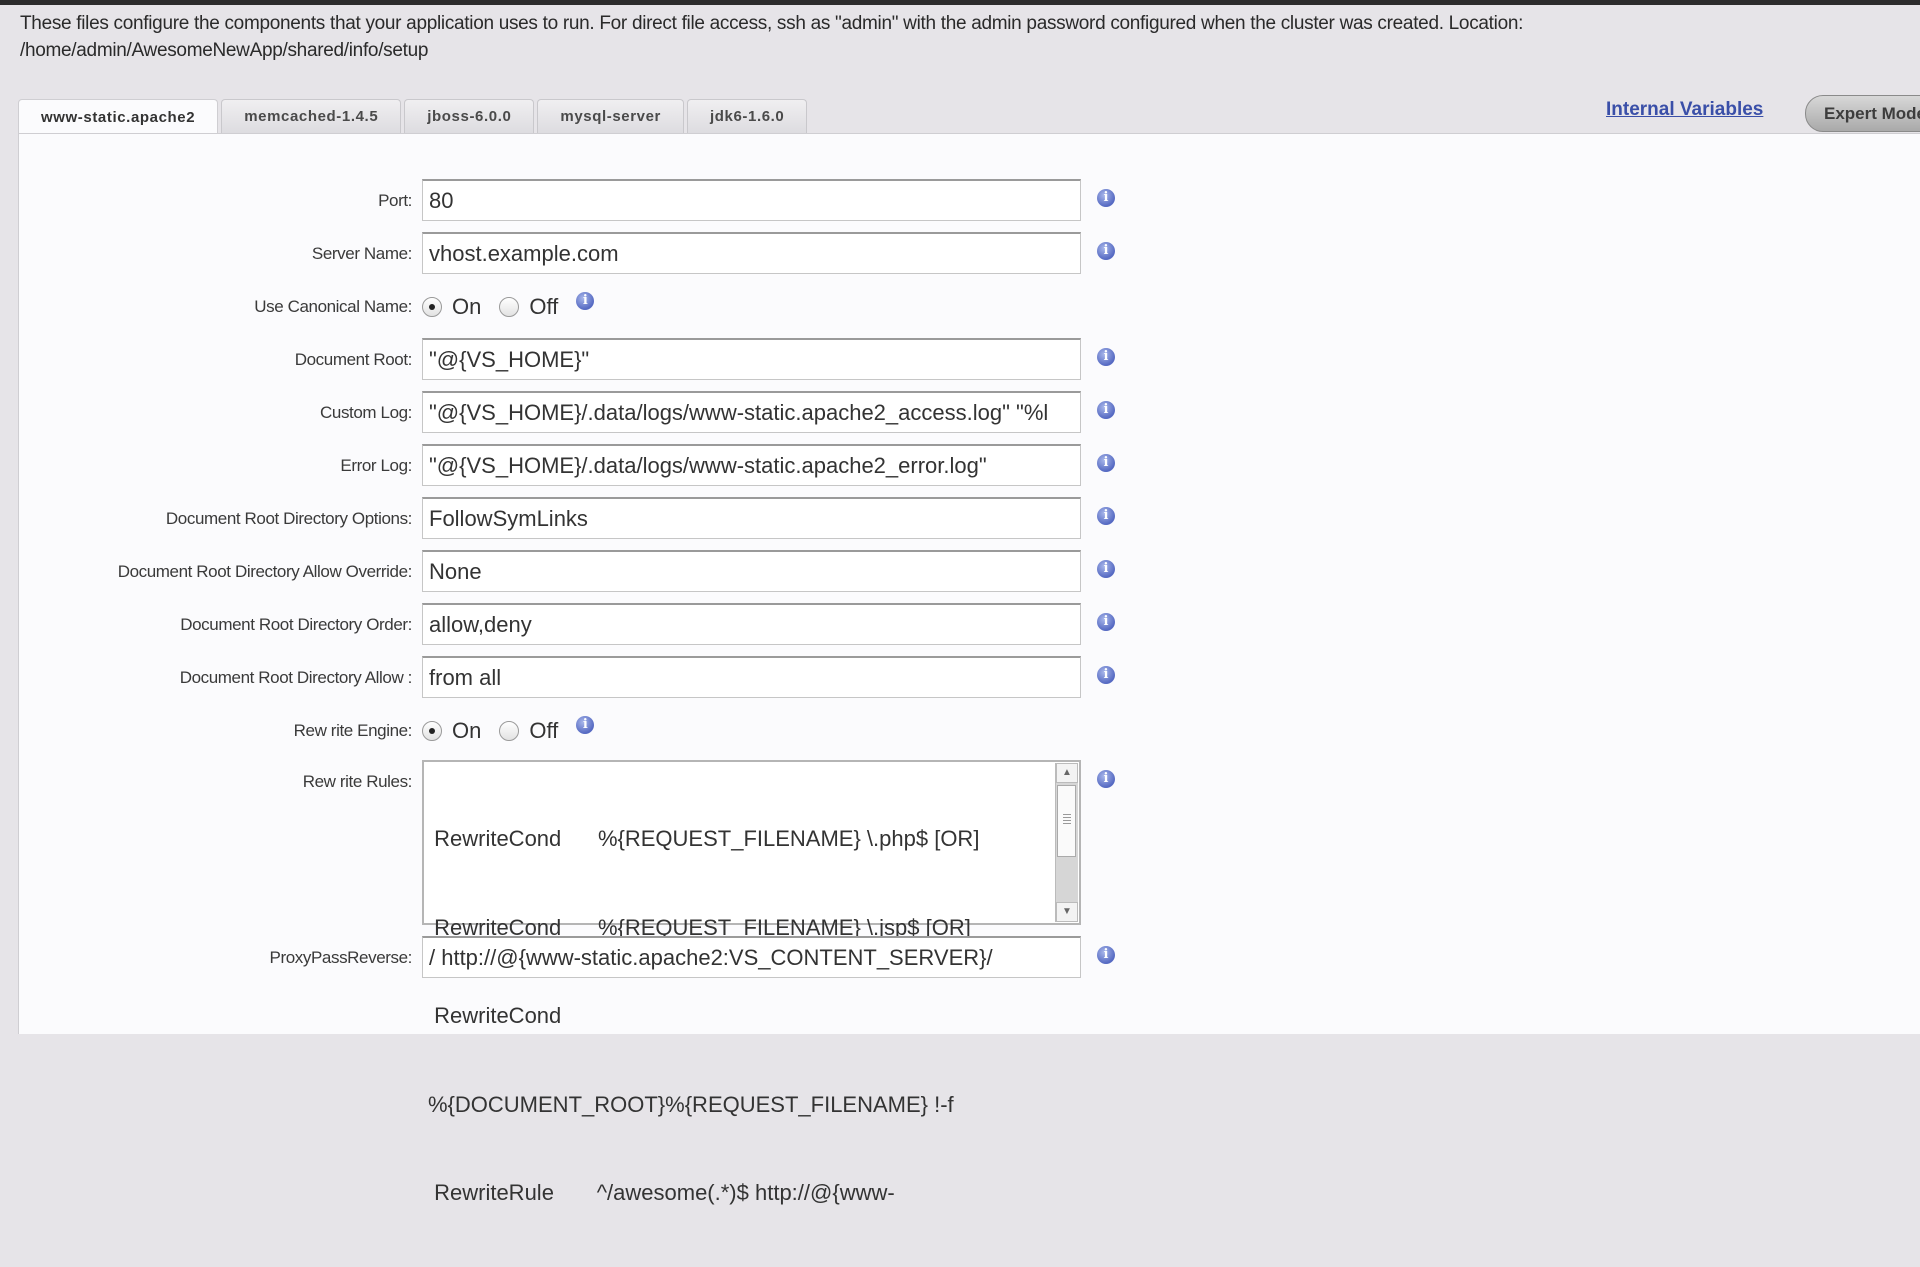  What do you see at coordinates (751, 518) in the screenshot?
I see `doc-root-dir-options-input` at bounding box center [751, 518].